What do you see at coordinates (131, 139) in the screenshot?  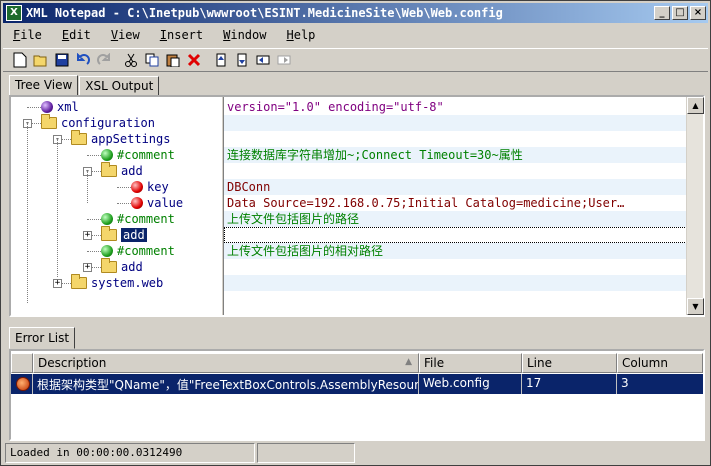 I see `tree-node-label: appSettings` at bounding box center [131, 139].